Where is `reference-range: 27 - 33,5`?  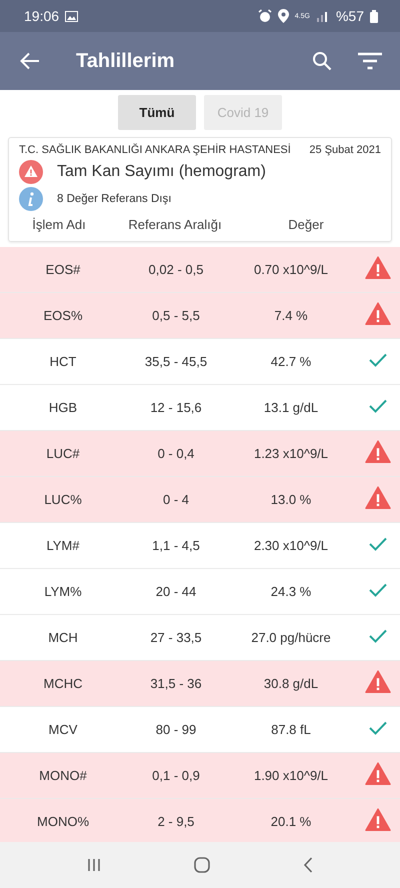
reference-range: 27 - 33,5 is located at coordinates (176, 637).